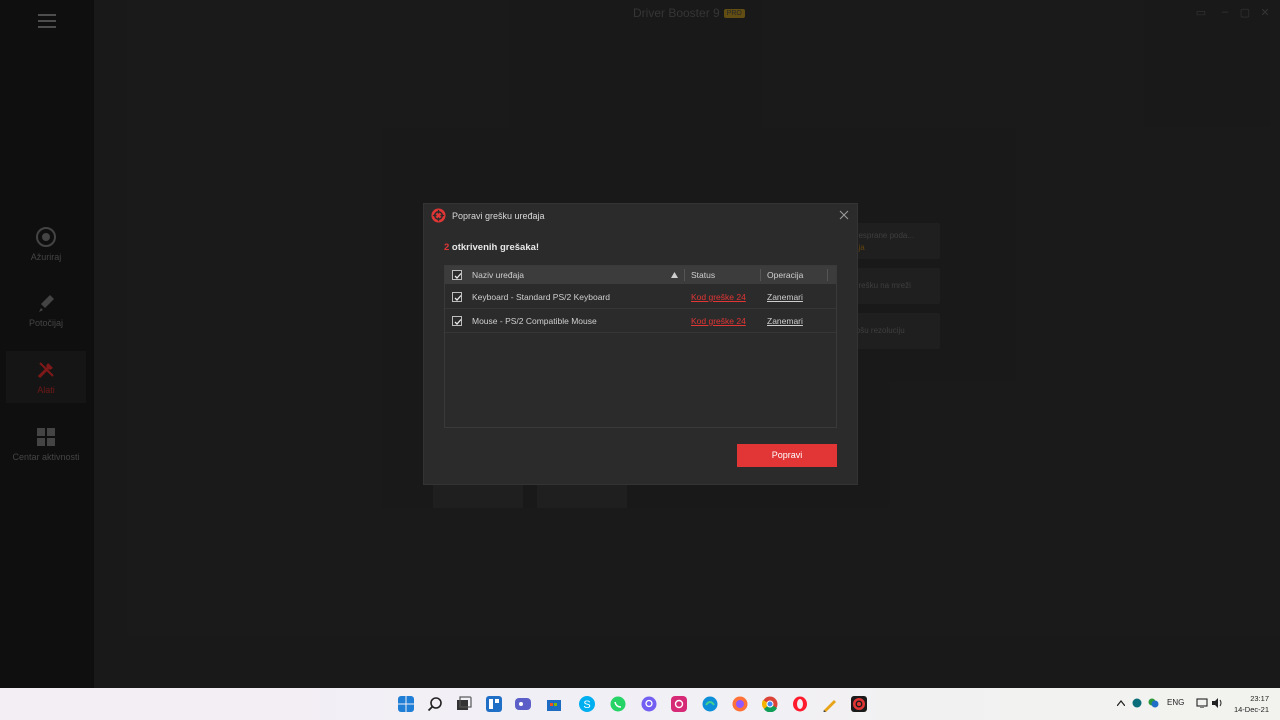 Image resolution: width=1280 pixels, height=720 pixels. What do you see at coordinates (830, 704) in the screenshot?
I see `pen-tool-icon` at bounding box center [830, 704].